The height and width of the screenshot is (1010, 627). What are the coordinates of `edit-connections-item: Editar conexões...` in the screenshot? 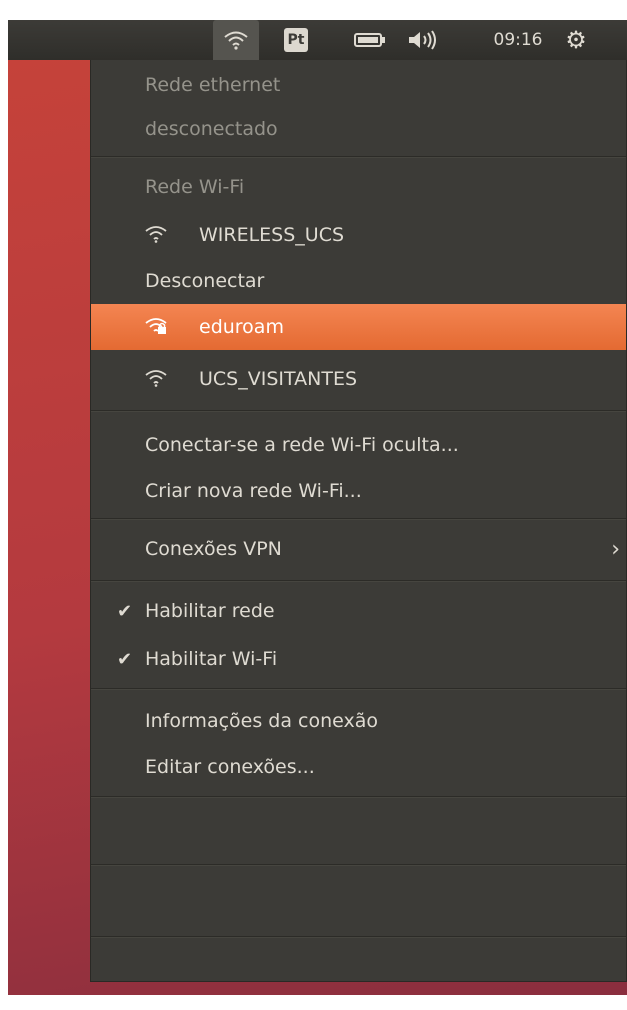 It's located at (358, 767).